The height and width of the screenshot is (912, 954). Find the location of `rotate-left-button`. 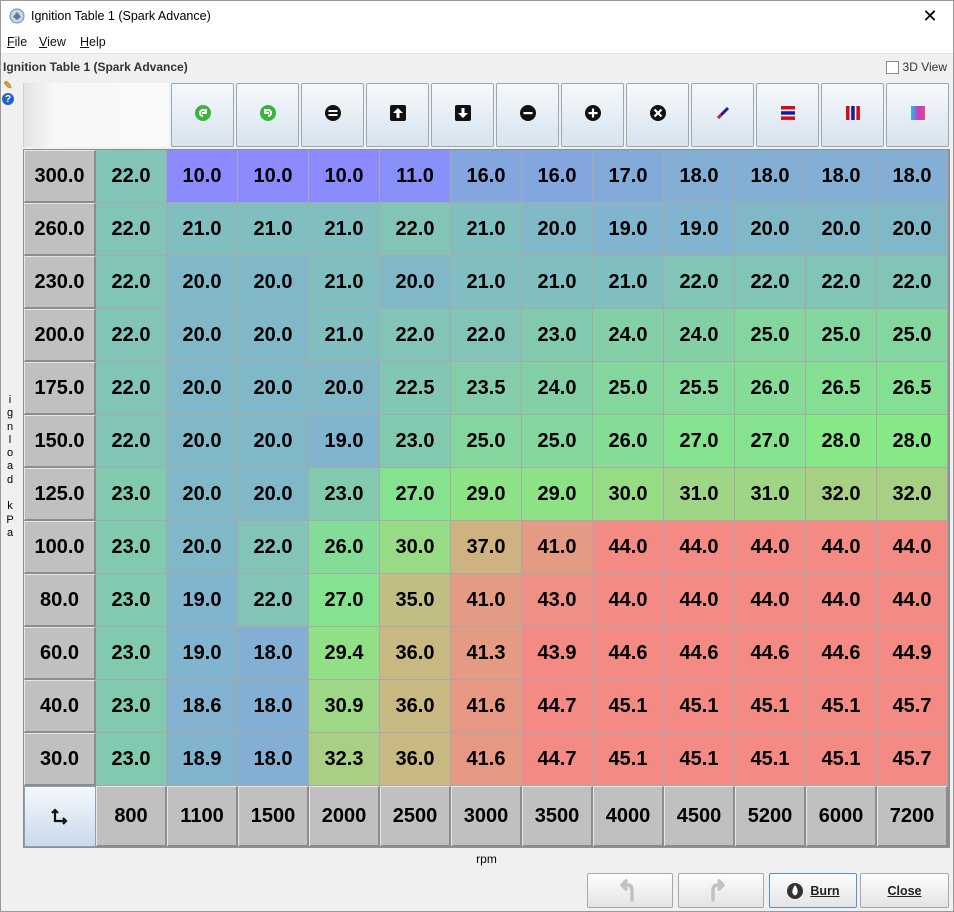

rotate-left-button is located at coordinates (202, 115).